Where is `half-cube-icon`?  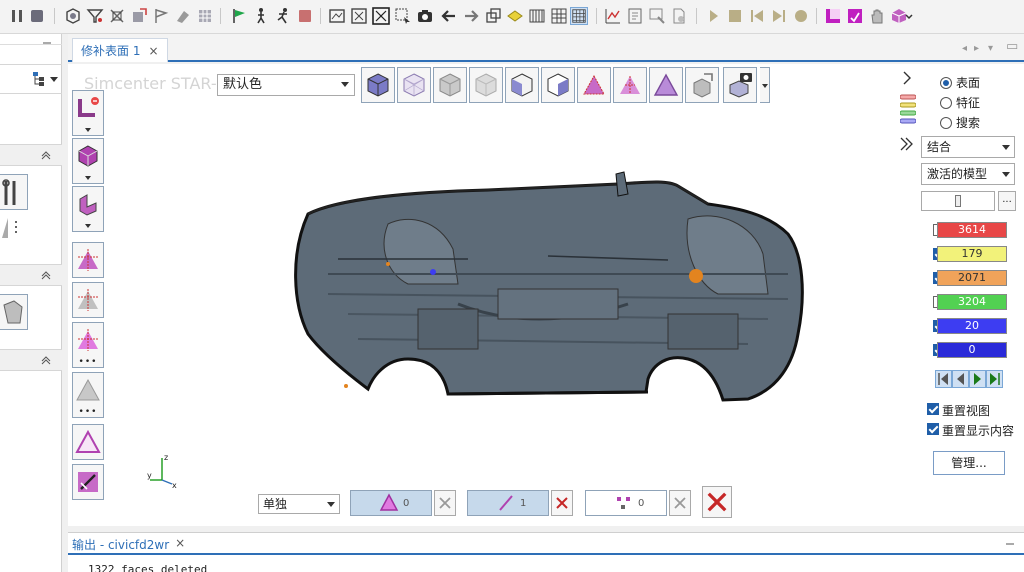
half-cube-icon is located at coordinates (522, 85).